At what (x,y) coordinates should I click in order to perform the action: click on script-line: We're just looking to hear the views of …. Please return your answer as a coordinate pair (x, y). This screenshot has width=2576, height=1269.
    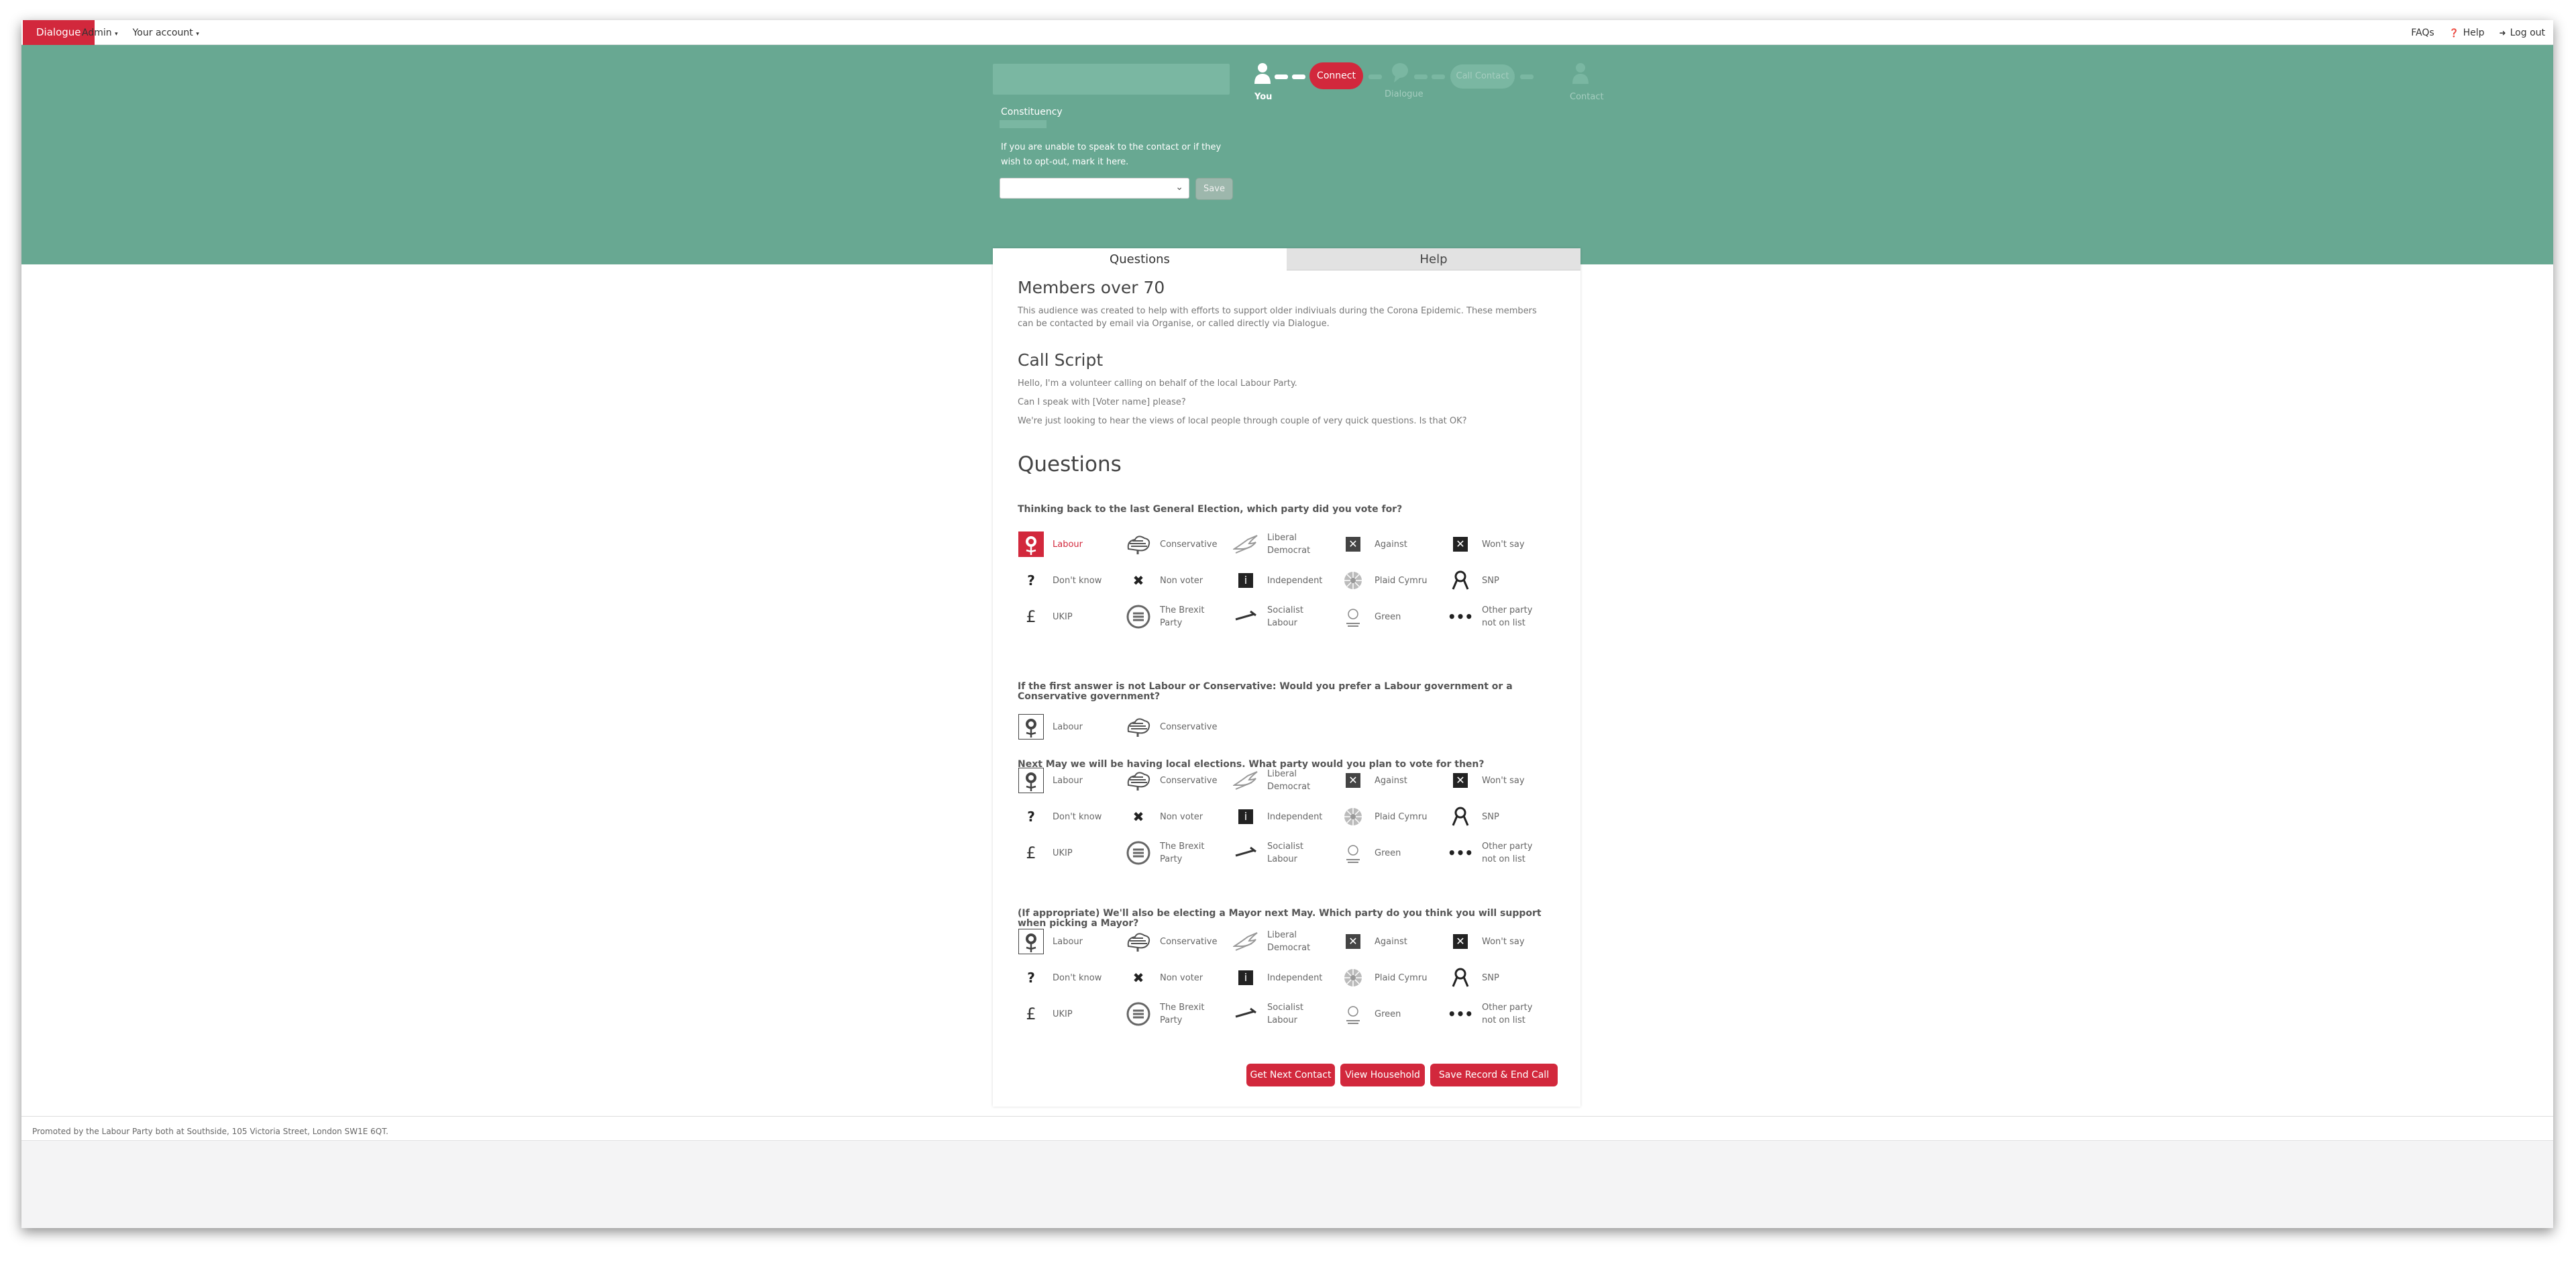
    Looking at the image, I should click on (1242, 421).